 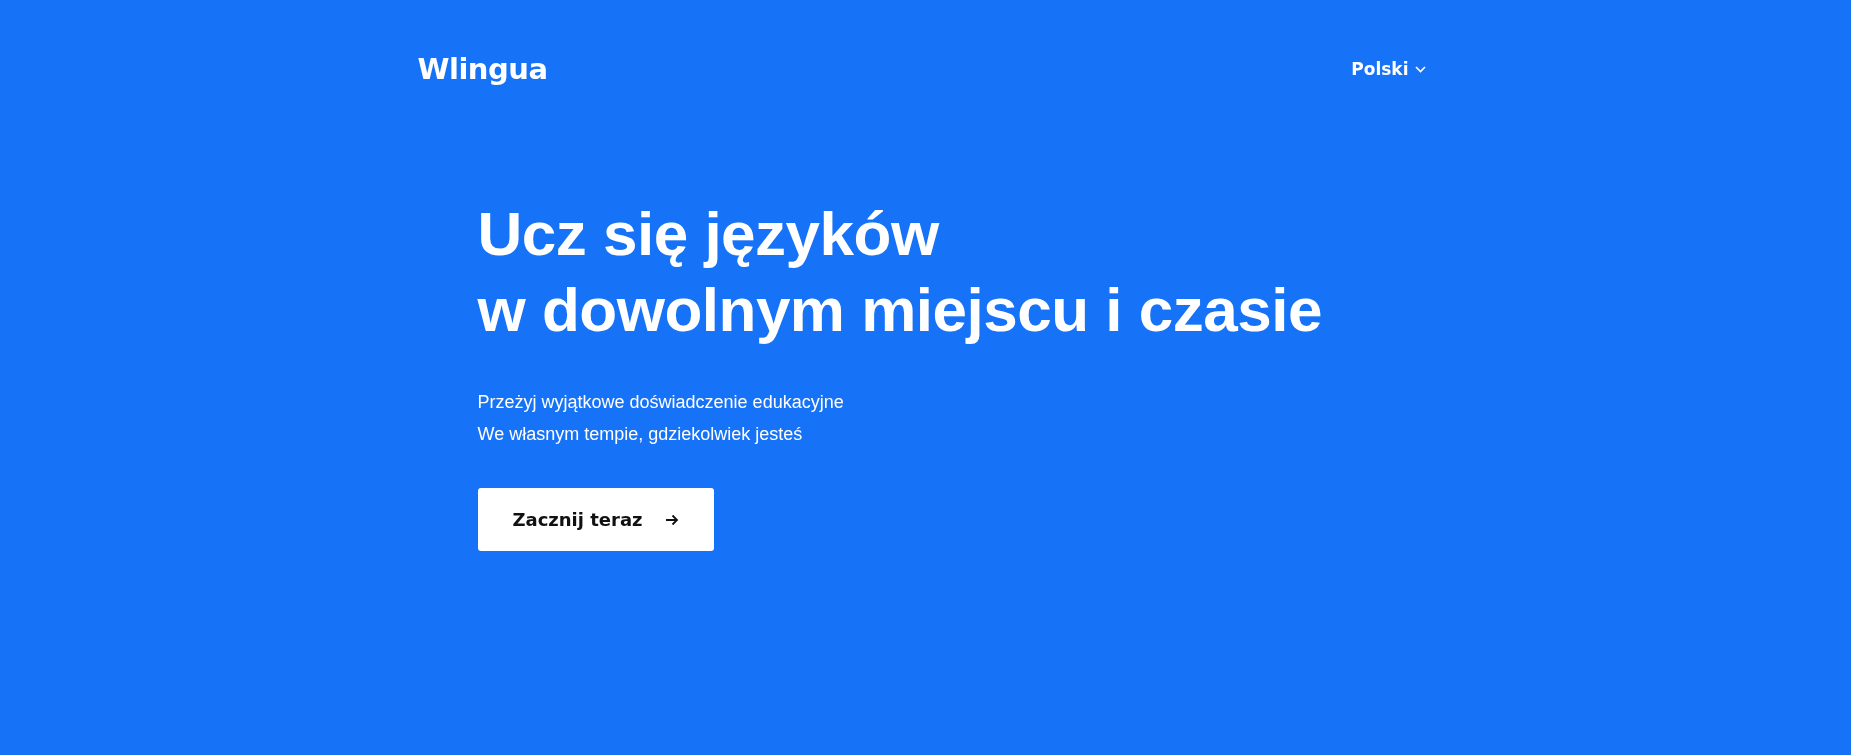 What do you see at coordinates (1388, 69) in the screenshot?
I see `language-selector: Polski` at bounding box center [1388, 69].